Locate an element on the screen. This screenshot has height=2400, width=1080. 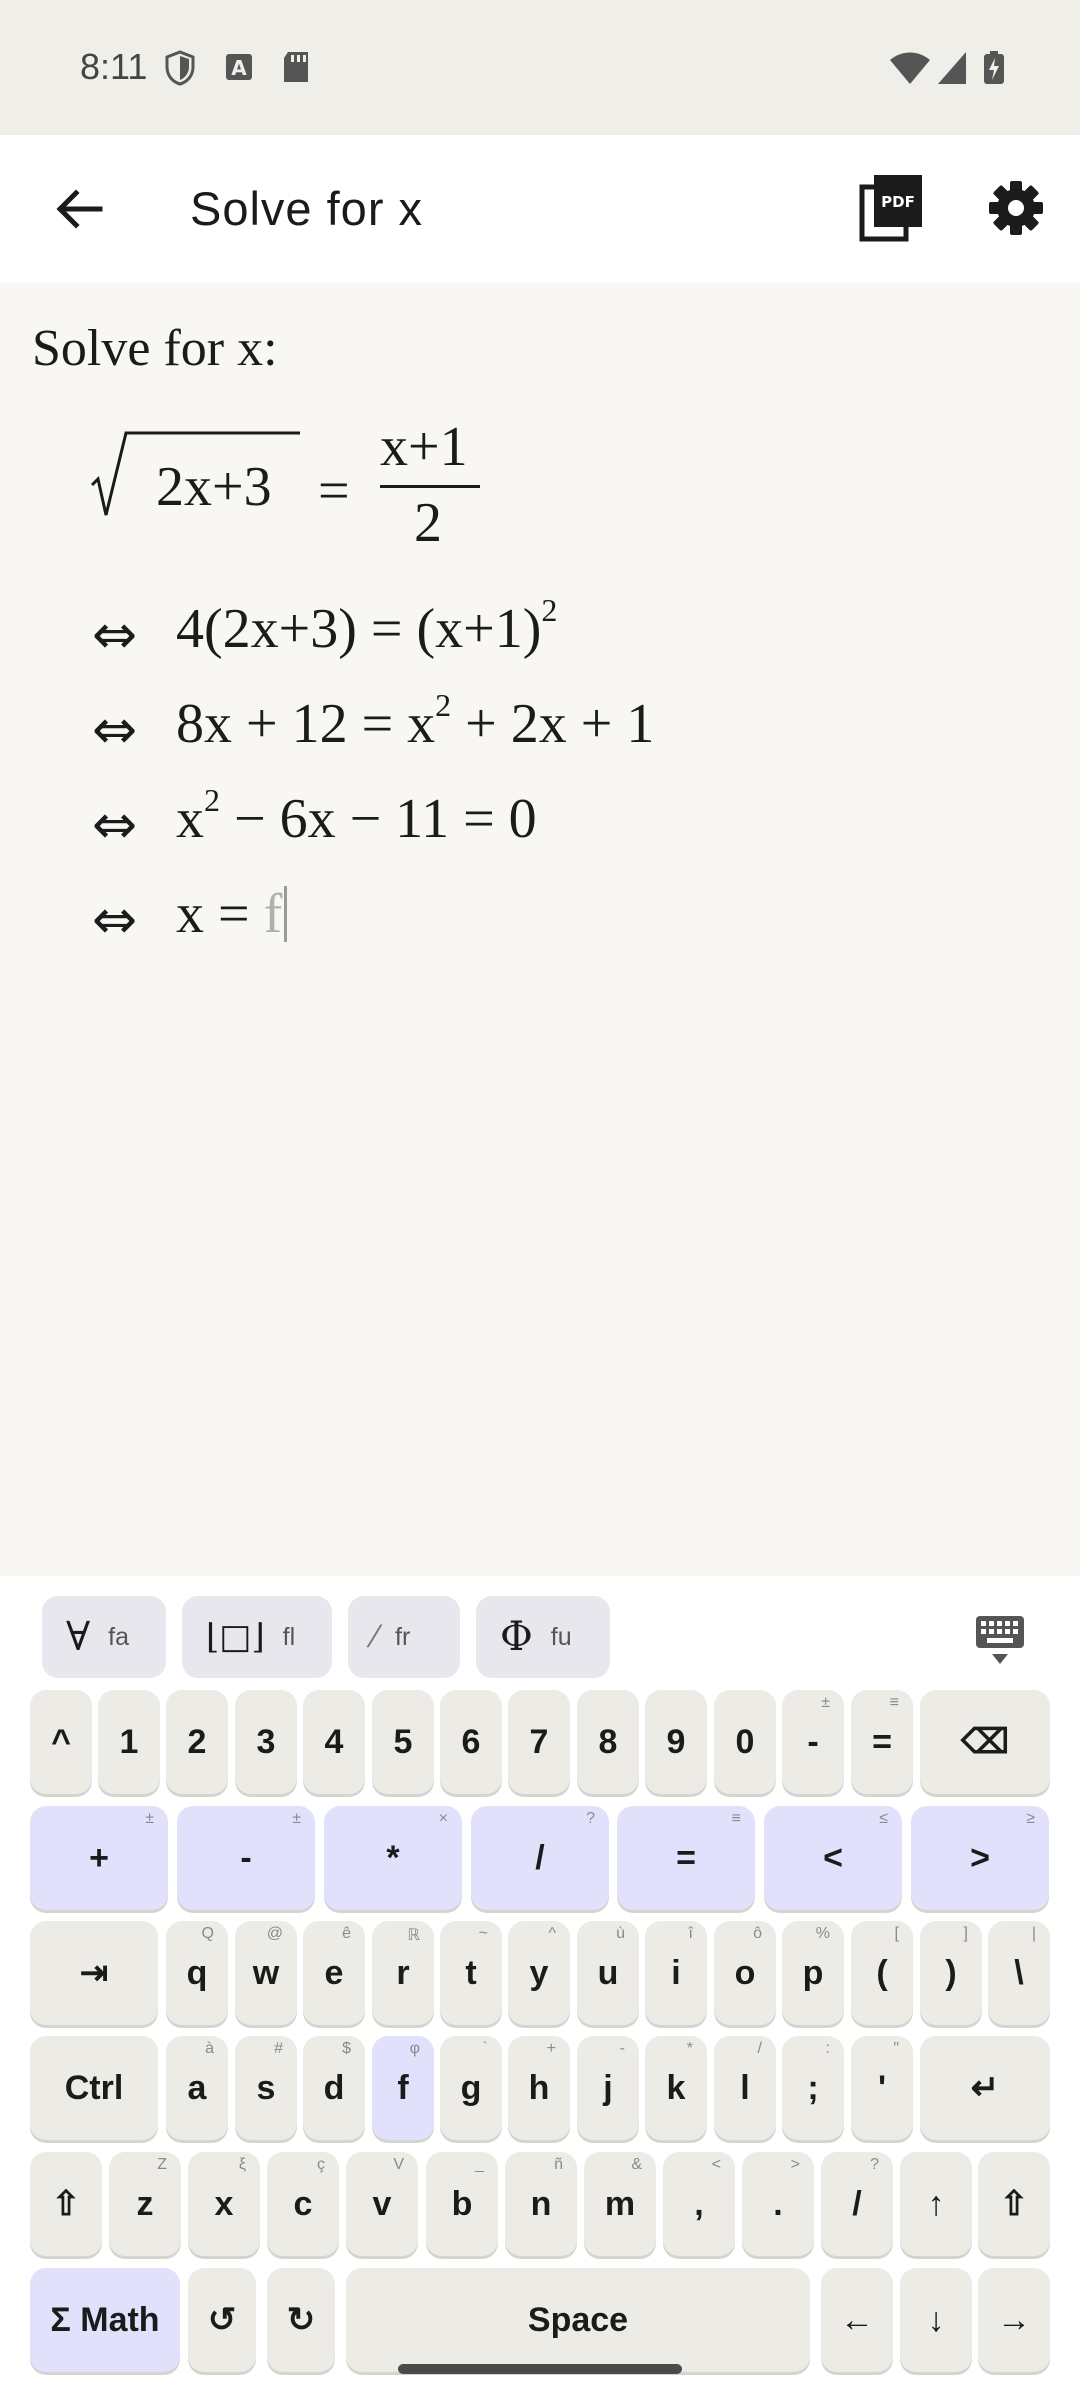
exponent: 2 is located at coordinates (212, 800).